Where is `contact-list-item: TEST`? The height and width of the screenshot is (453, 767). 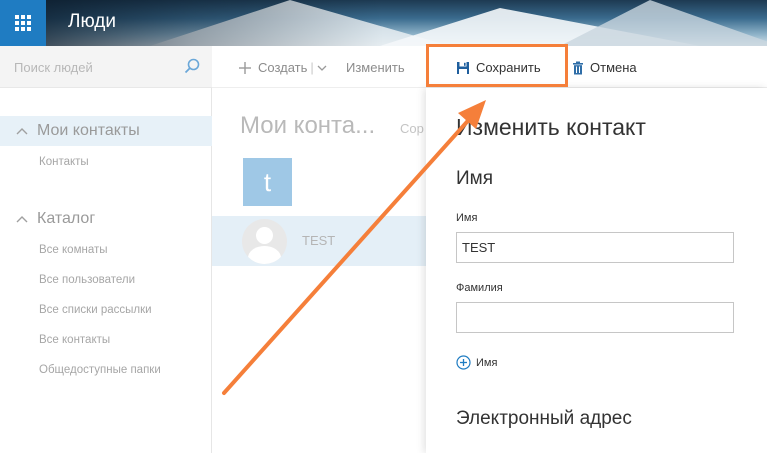
contact-list-item: TEST is located at coordinates (319, 241).